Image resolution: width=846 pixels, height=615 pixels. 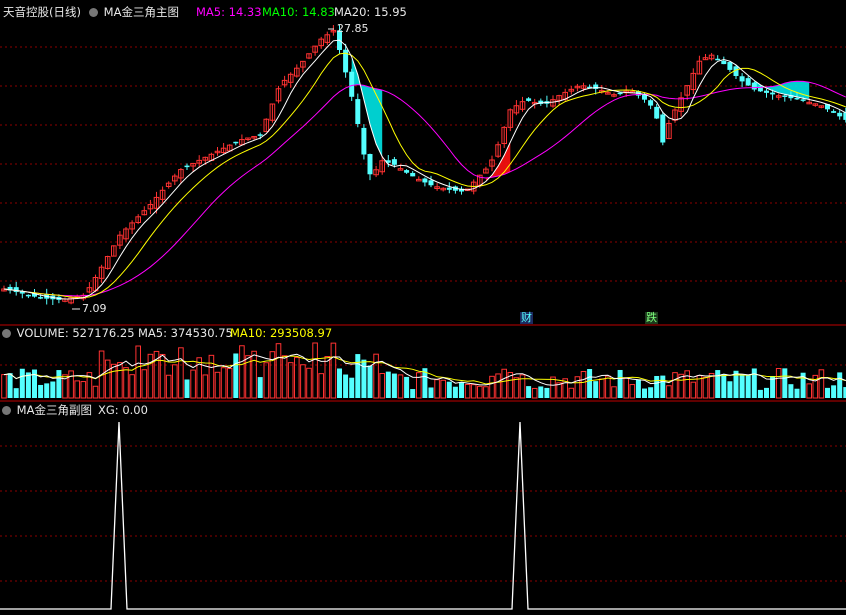 What do you see at coordinates (42, 12) in the screenshot?
I see `stock-title: 天音控股(日线)` at bounding box center [42, 12].